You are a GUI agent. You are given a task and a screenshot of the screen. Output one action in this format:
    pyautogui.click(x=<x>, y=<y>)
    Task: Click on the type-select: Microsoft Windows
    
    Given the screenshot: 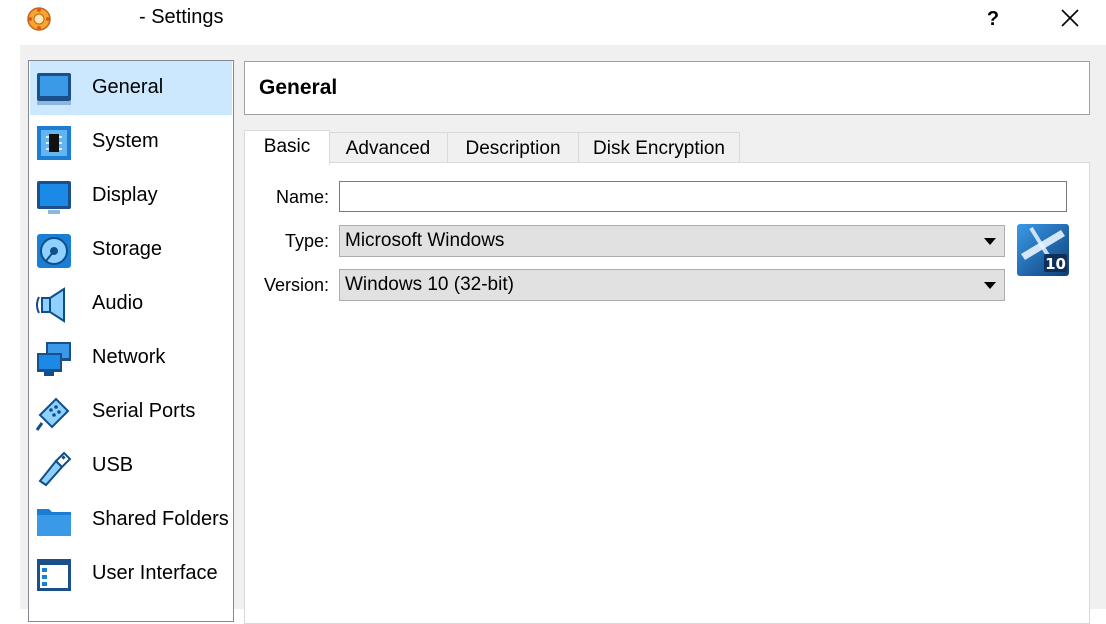 What is the action you would take?
    pyautogui.click(x=672, y=241)
    